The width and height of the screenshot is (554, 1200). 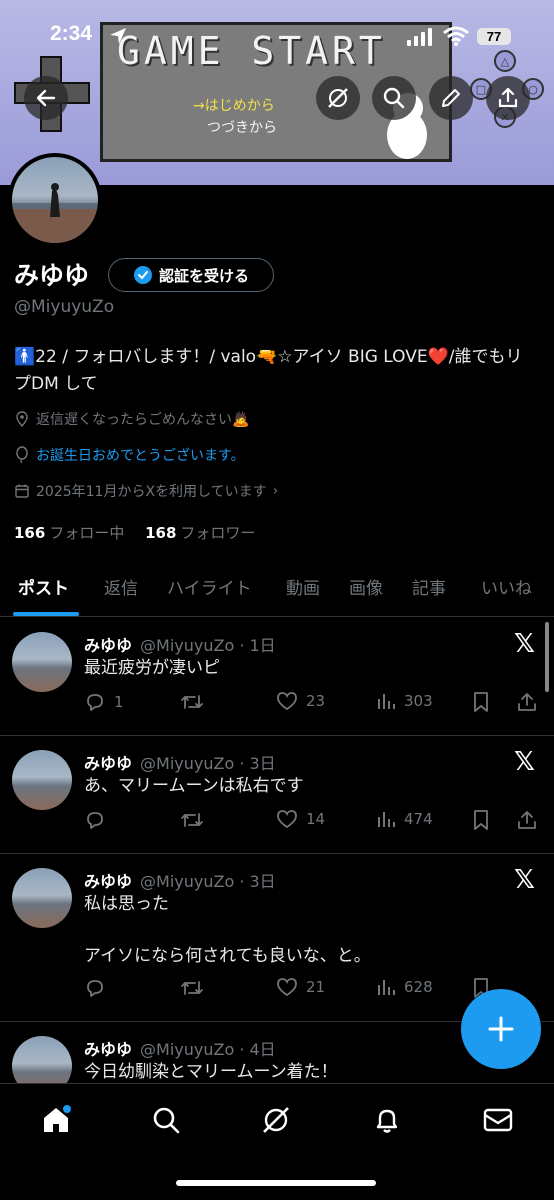 I want to click on tweet-header: みゆゆ @MiyuyuZo · 1日, so click(x=180, y=645).